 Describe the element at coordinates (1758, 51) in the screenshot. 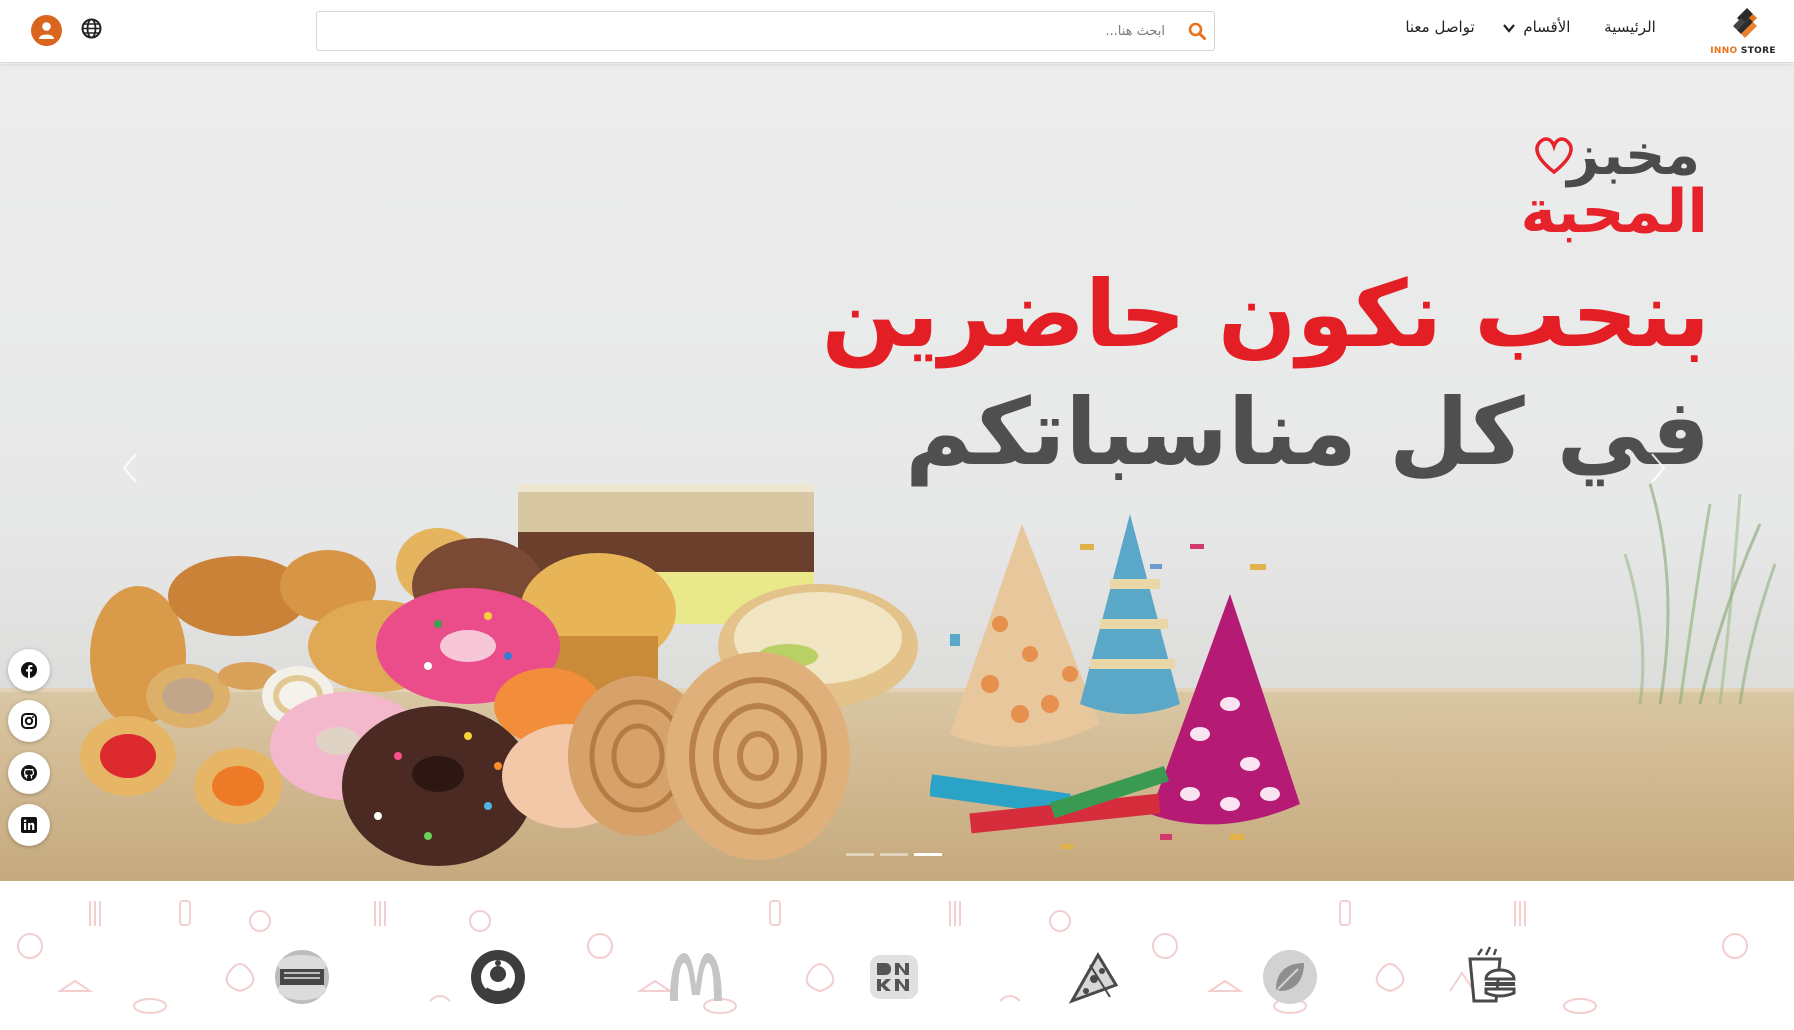

I see `logo-text-accent: STORE` at that location.